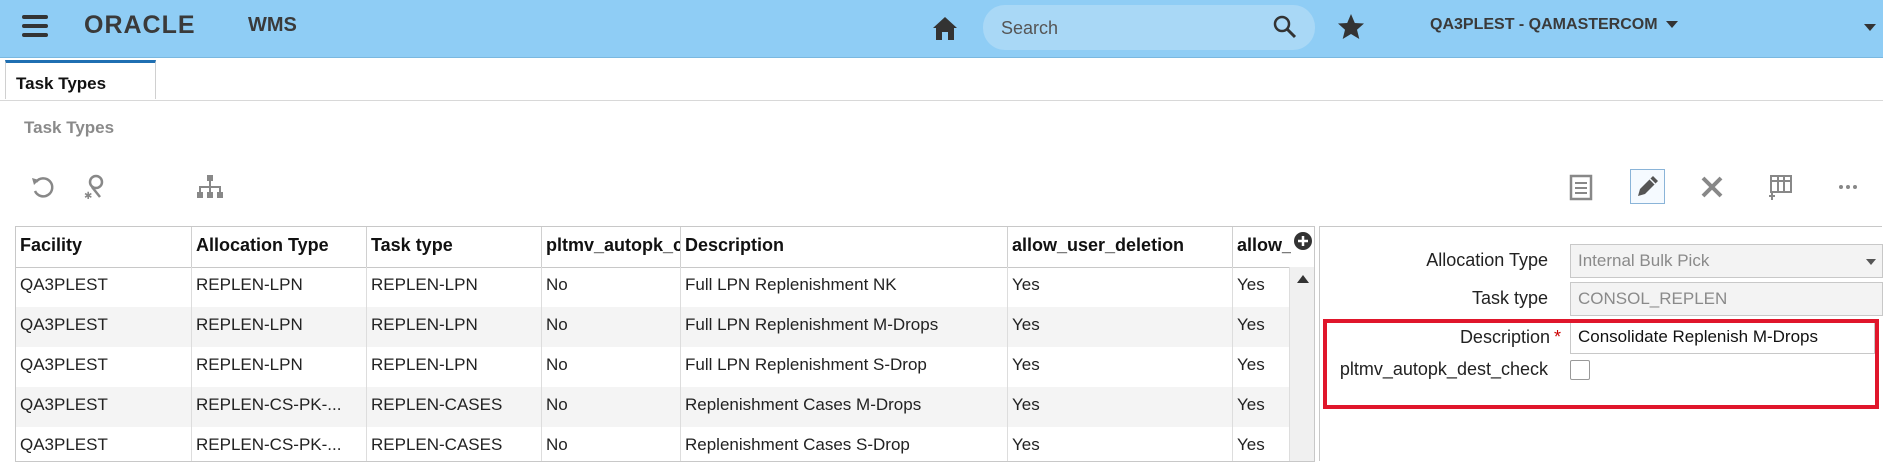 The image size is (1883, 462). I want to click on delete-icon, so click(1712, 187).